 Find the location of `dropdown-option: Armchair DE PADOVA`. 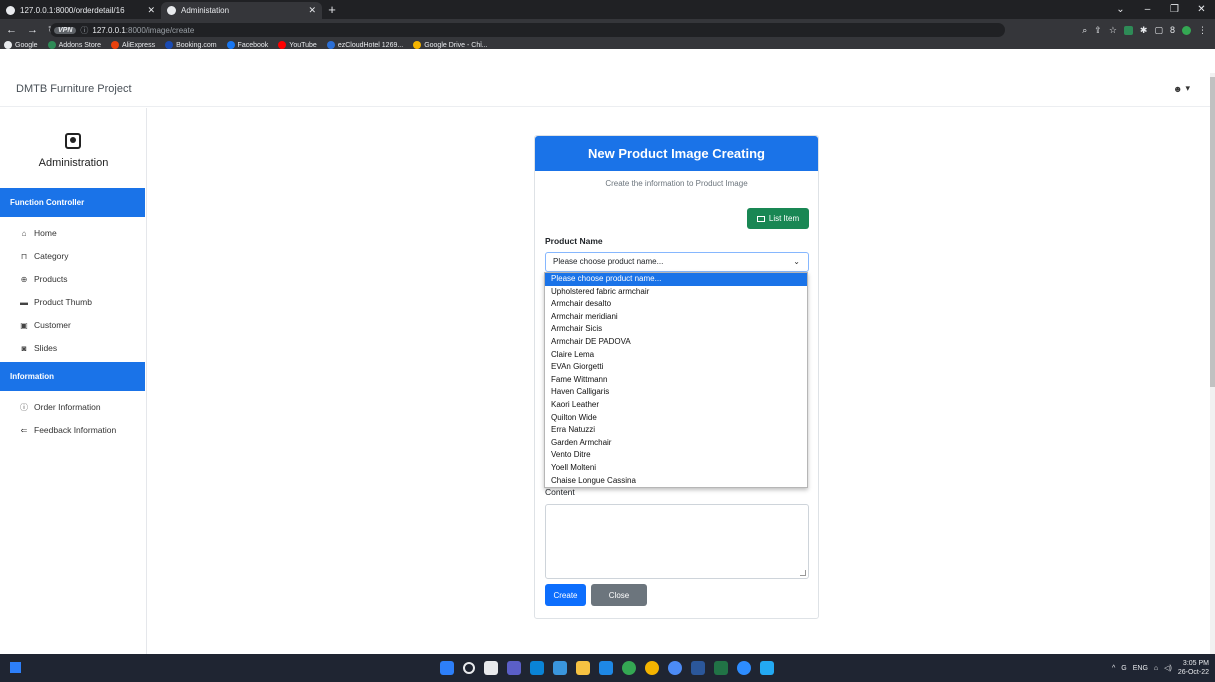

dropdown-option: Armchair DE PADOVA is located at coordinates (676, 342).